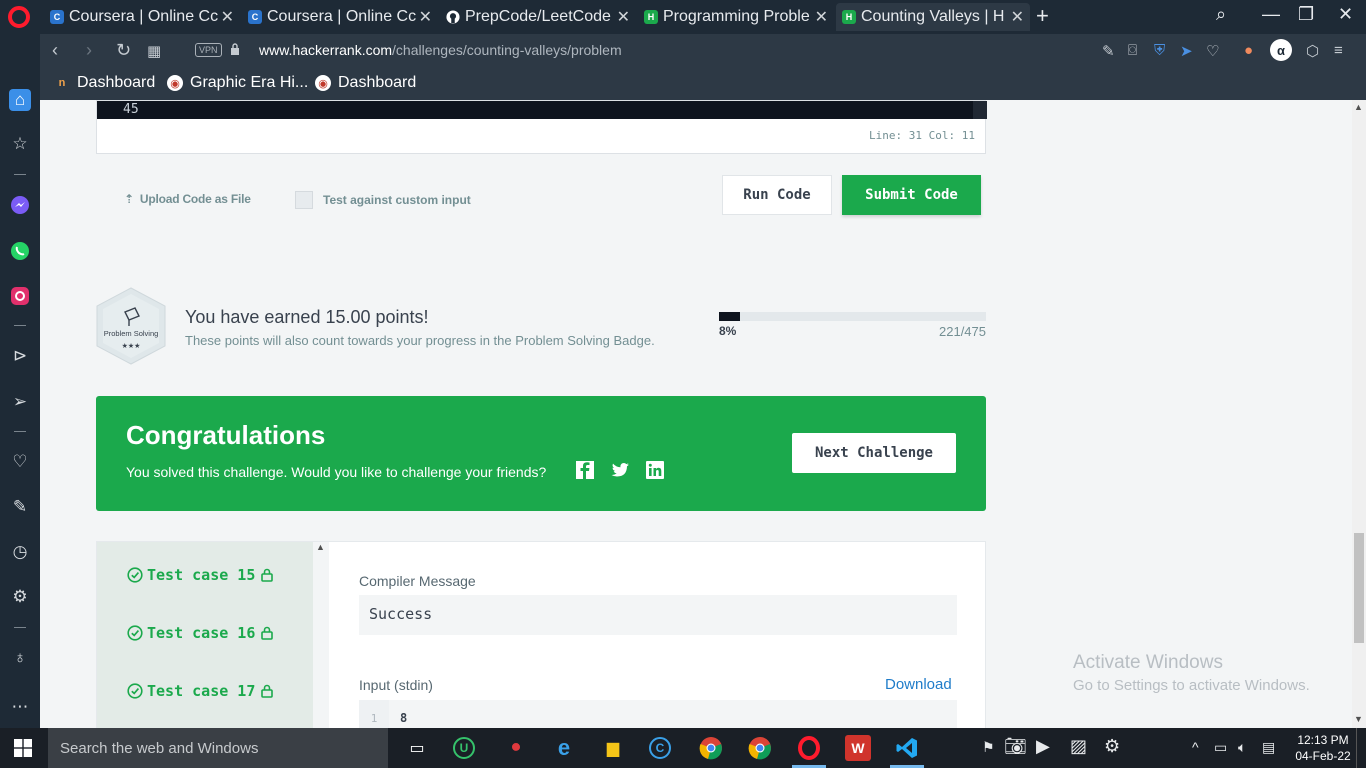 The width and height of the screenshot is (1366, 768). What do you see at coordinates (1281, 50) in the screenshot?
I see `profile-icon: α` at bounding box center [1281, 50].